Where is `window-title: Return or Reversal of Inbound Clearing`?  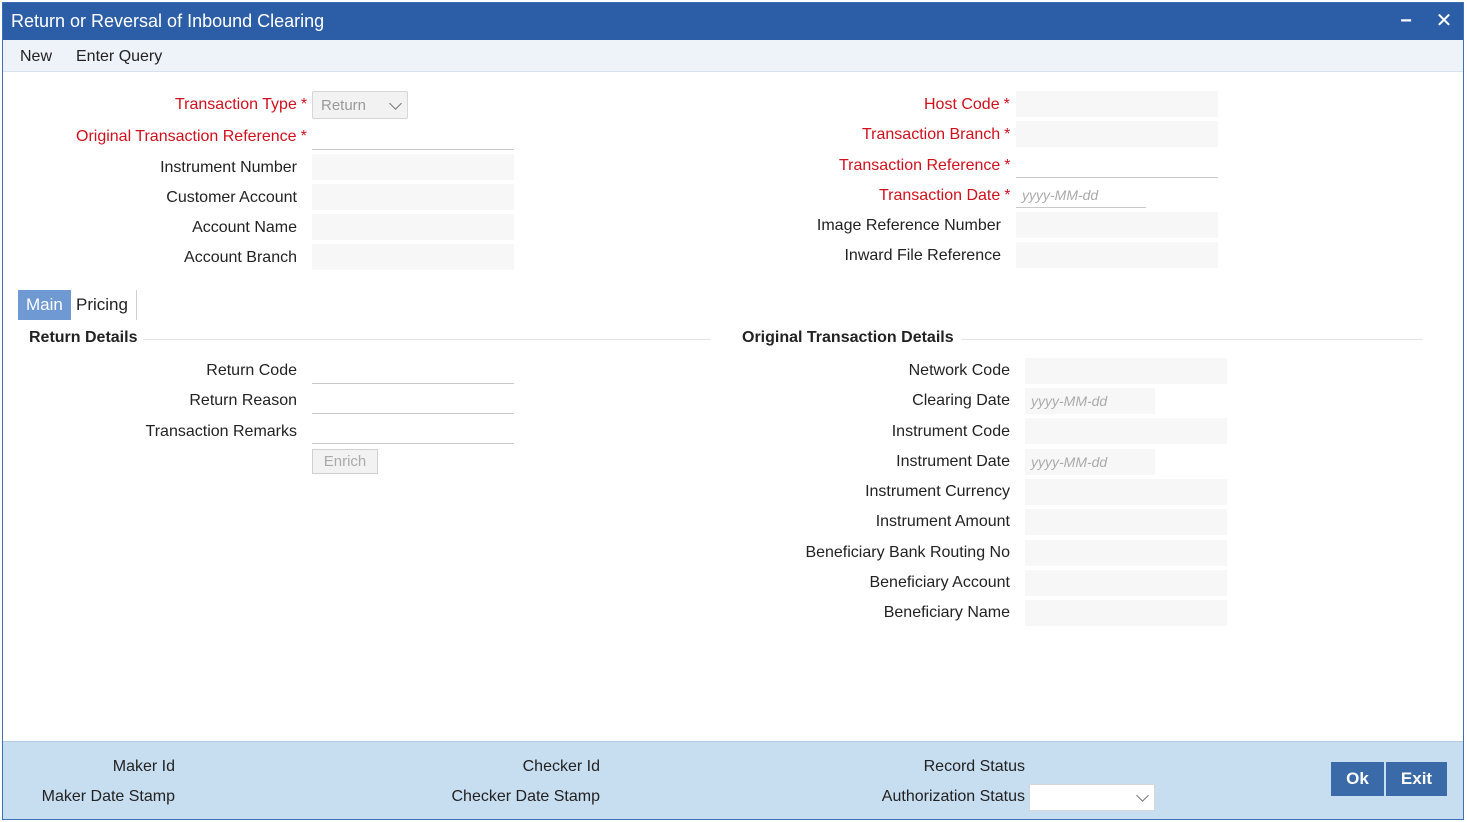 window-title: Return or Reversal of Inbound Clearing is located at coordinates (168, 21).